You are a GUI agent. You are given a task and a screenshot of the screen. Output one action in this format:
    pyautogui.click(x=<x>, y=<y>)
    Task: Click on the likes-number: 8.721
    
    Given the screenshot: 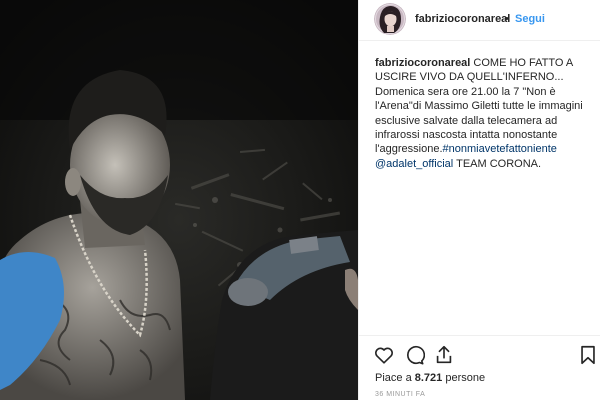 What is the action you would take?
    pyautogui.click(x=428, y=378)
    